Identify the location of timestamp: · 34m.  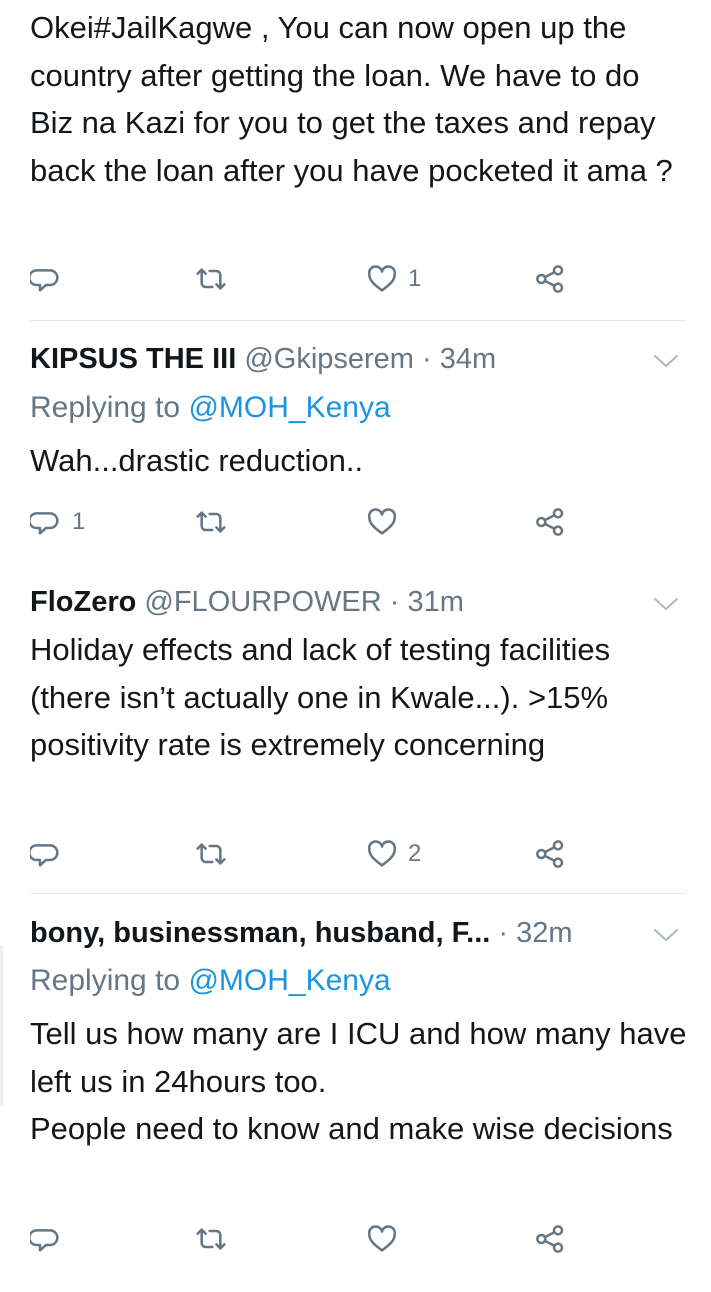
(455, 359).